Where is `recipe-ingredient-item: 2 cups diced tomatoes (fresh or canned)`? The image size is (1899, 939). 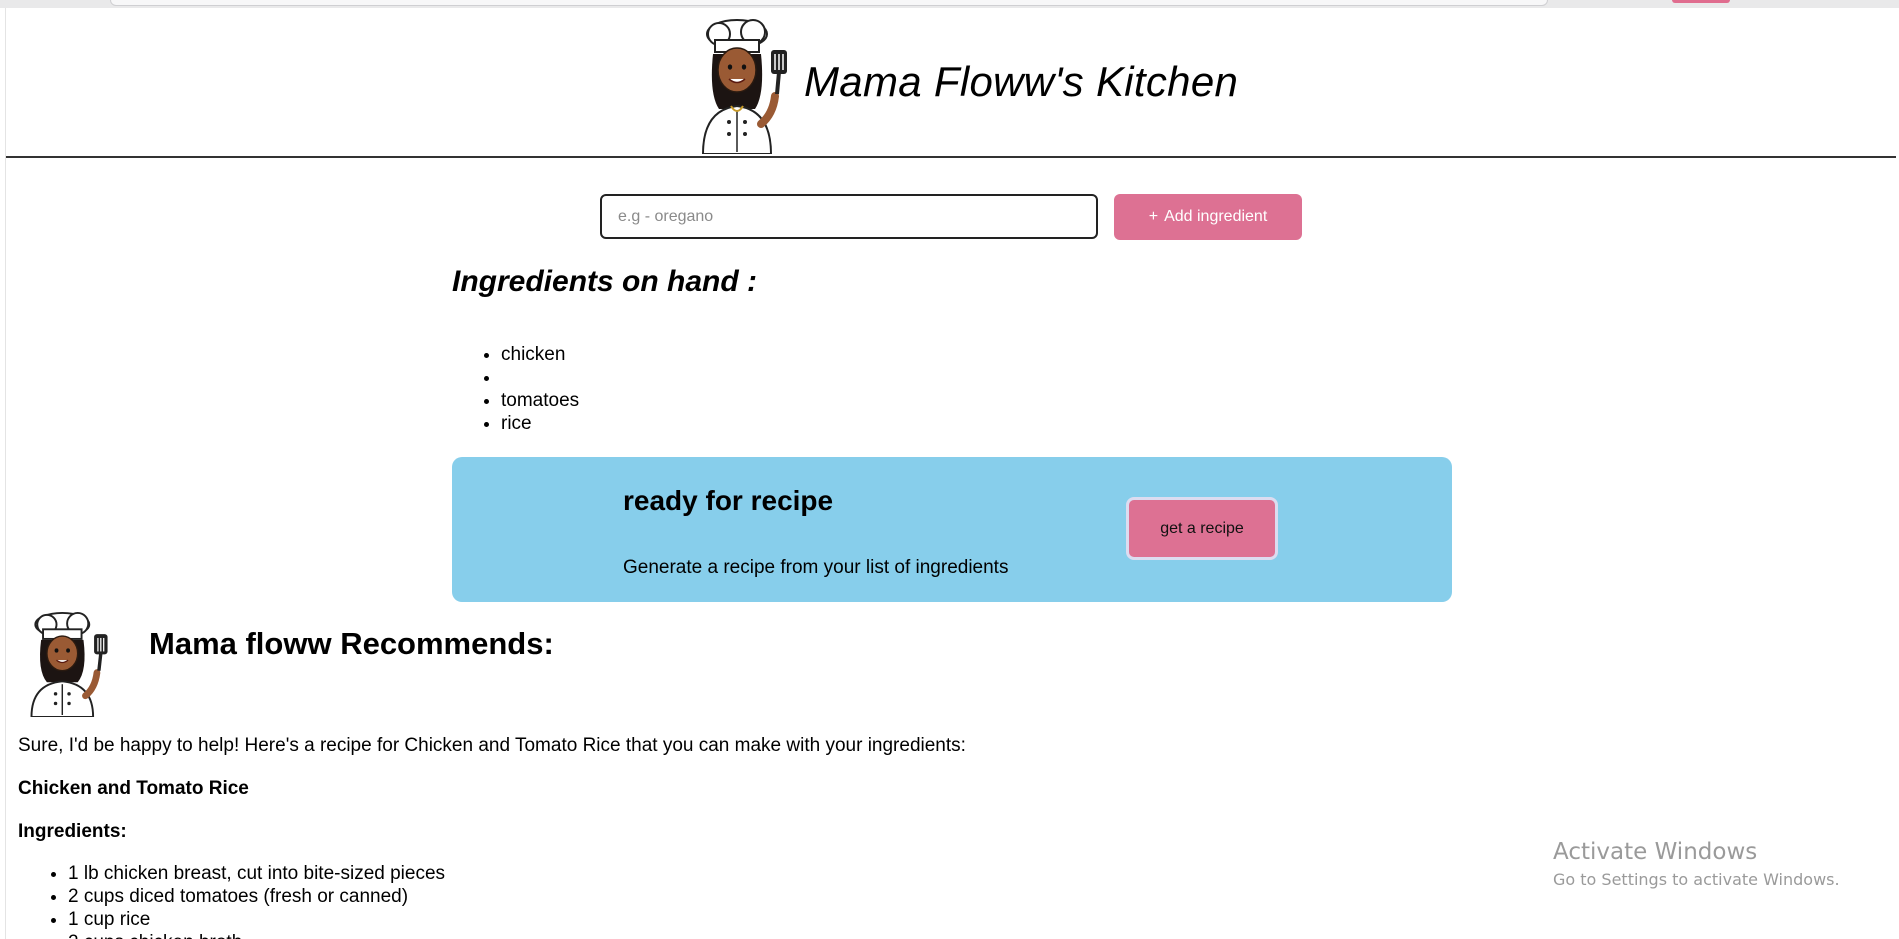
recipe-ingredient-item: 2 cups diced tomatoes (fresh or canned) is located at coordinates (256, 896).